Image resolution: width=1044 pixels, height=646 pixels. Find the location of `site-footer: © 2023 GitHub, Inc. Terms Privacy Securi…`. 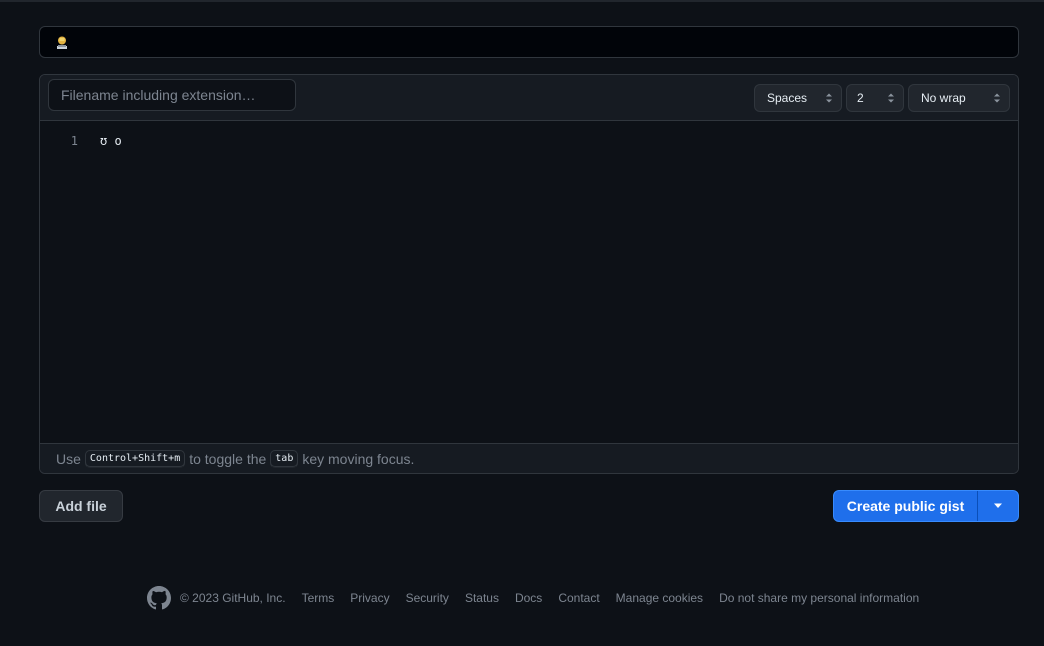

site-footer: © 2023 GitHub, Inc. Terms Privacy Securi… is located at coordinates (533, 598).